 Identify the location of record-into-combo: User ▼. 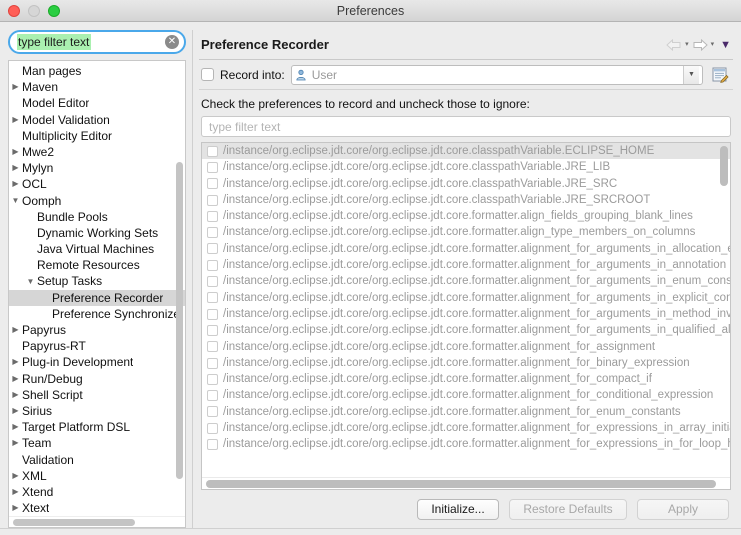
(496, 74).